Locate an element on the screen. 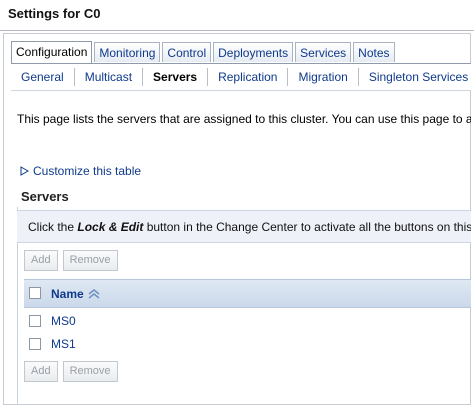 The image size is (474, 409). add-button-top: Add is located at coordinates (41, 260).